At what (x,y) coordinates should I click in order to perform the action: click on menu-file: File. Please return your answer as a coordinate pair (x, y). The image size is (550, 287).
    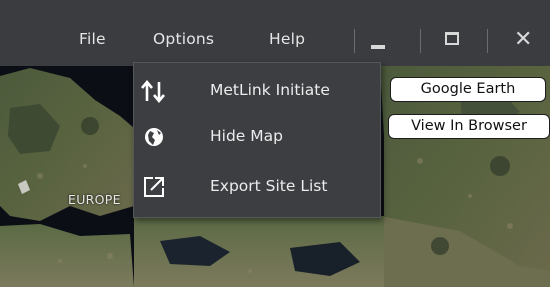
    Looking at the image, I should click on (92, 39).